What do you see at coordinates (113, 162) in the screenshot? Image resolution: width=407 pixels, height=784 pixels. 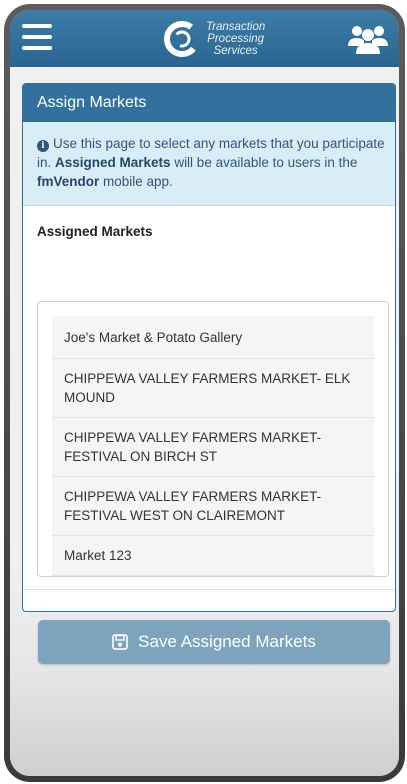 I see `info-bold-text: Assigned Markets` at bounding box center [113, 162].